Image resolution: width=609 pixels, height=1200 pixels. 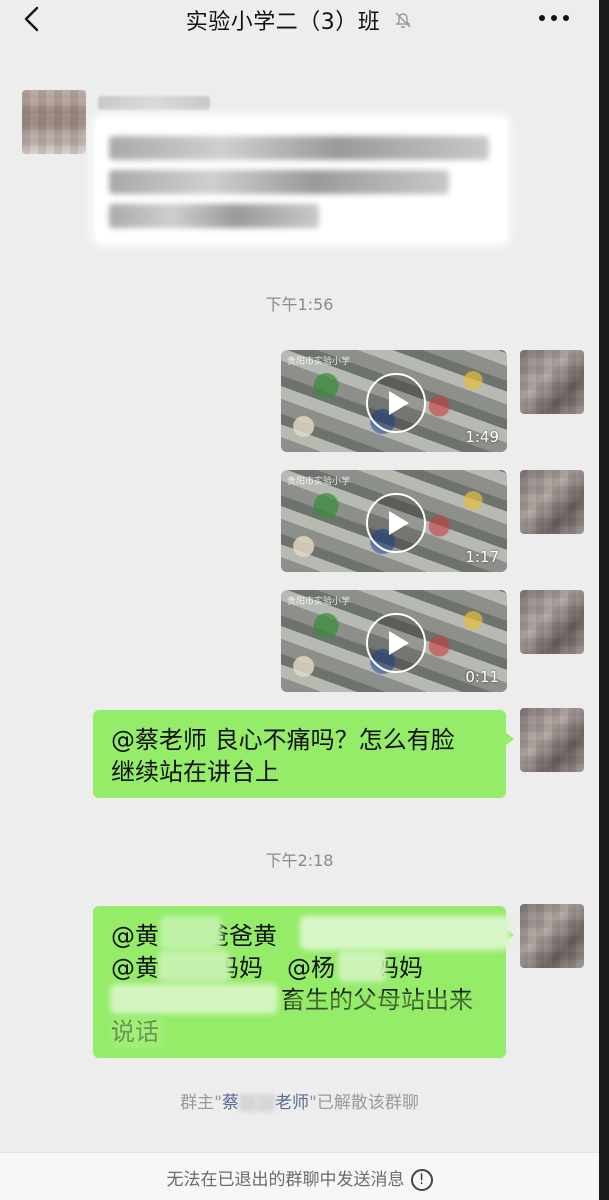 I want to click on timestamp: 下午2:18, so click(x=299, y=860).